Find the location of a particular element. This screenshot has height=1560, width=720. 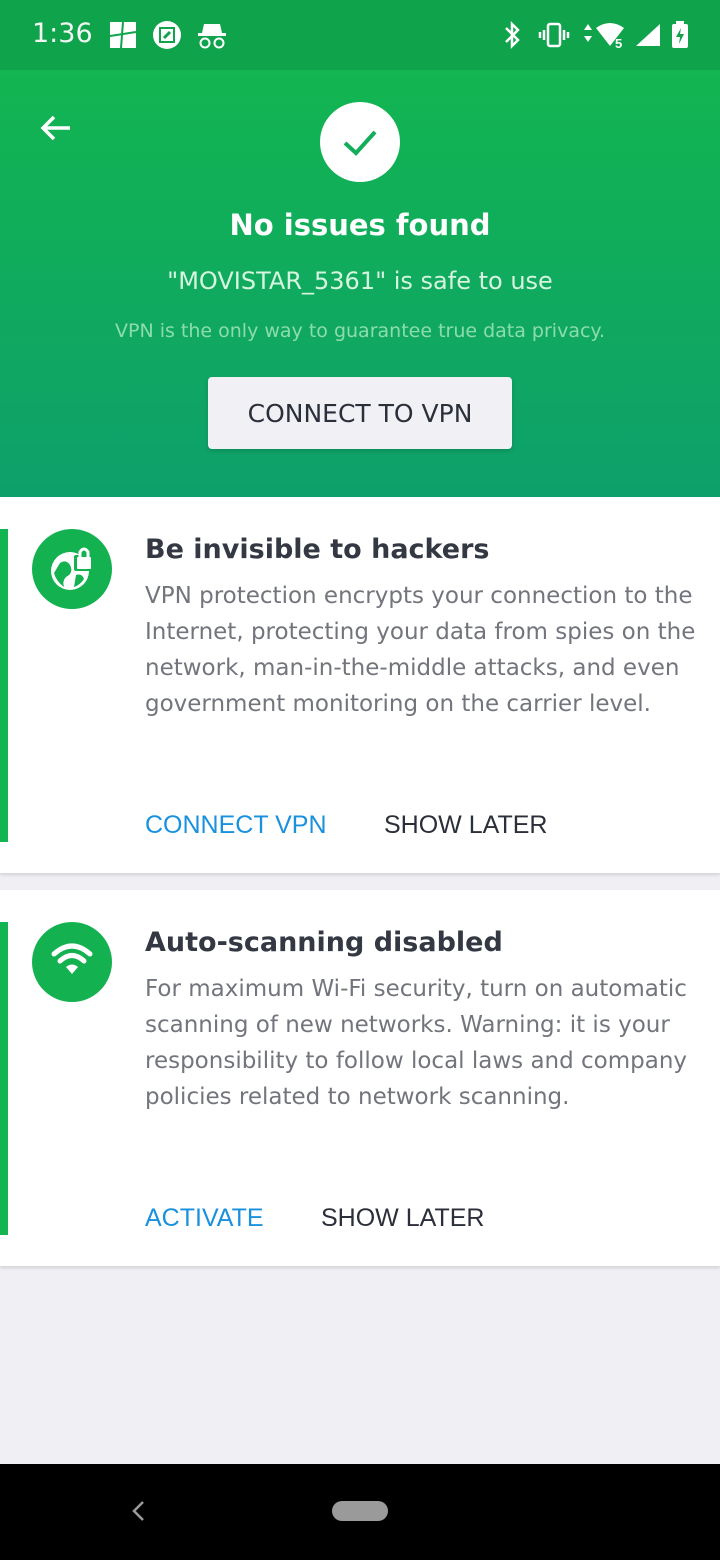

connect-to-vpn-button: CONNECT TO VPN is located at coordinates (360, 413).